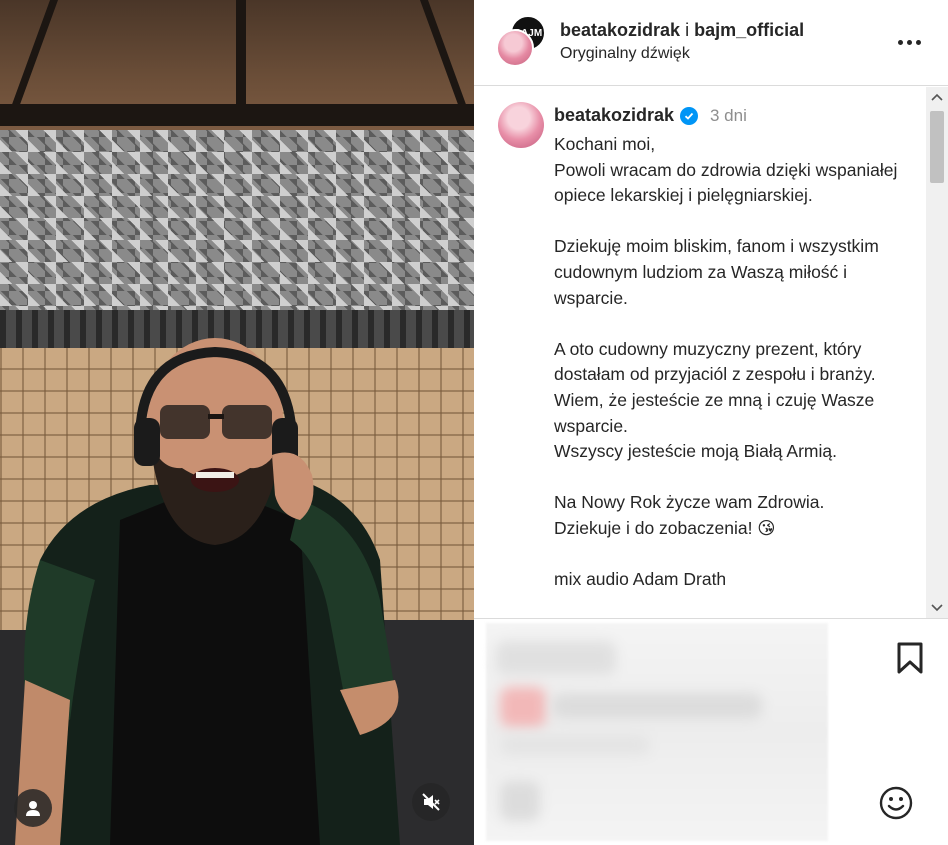 Image resolution: width=948 pixels, height=845 pixels. Describe the element at coordinates (937, 352) in the screenshot. I see `caption-scrollbar` at that location.